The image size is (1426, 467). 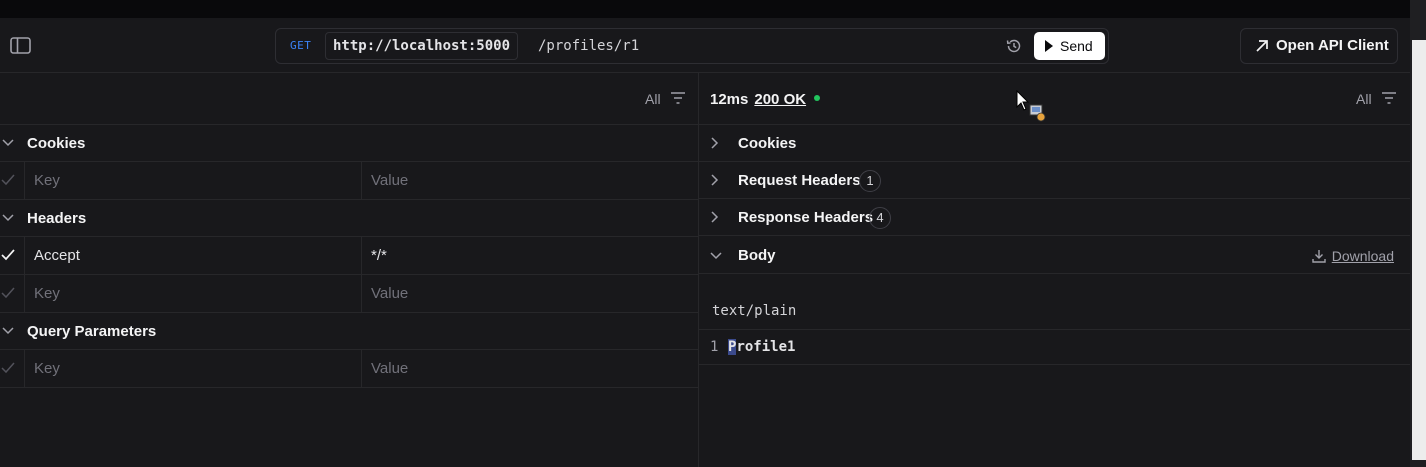 I want to click on cookie-value-input: Value, so click(x=385, y=180).